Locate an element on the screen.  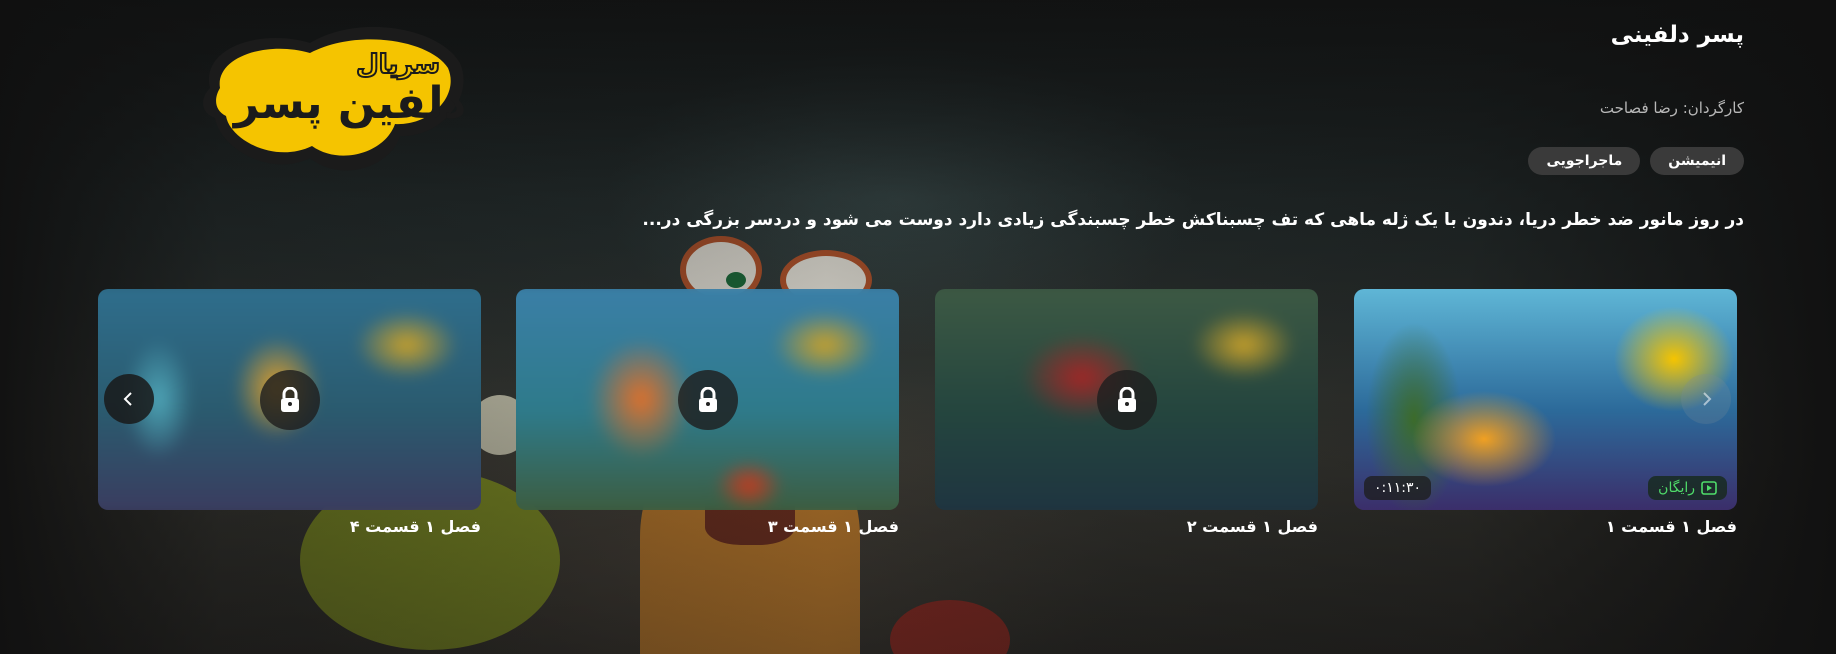
episode-title-4: فصل ۱ قسمت ۴ is located at coordinates (289, 526).